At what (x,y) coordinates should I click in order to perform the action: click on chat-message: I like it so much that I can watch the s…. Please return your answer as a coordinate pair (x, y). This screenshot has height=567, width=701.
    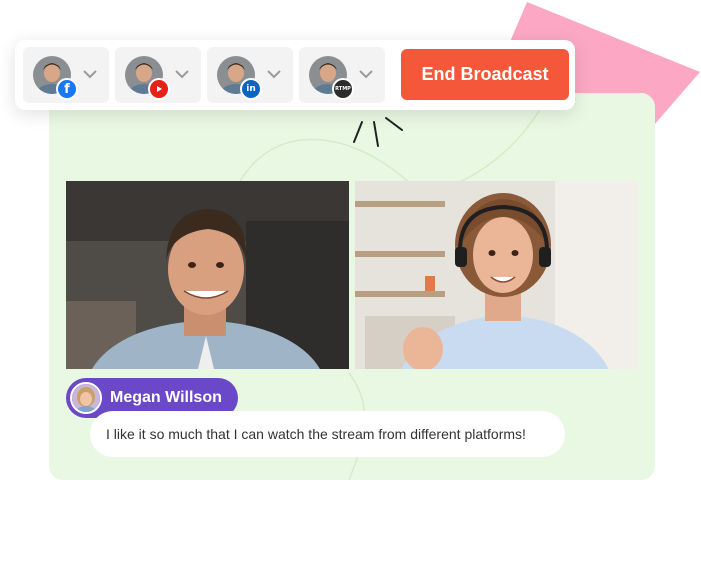
    Looking at the image, I should click on (327, 434).